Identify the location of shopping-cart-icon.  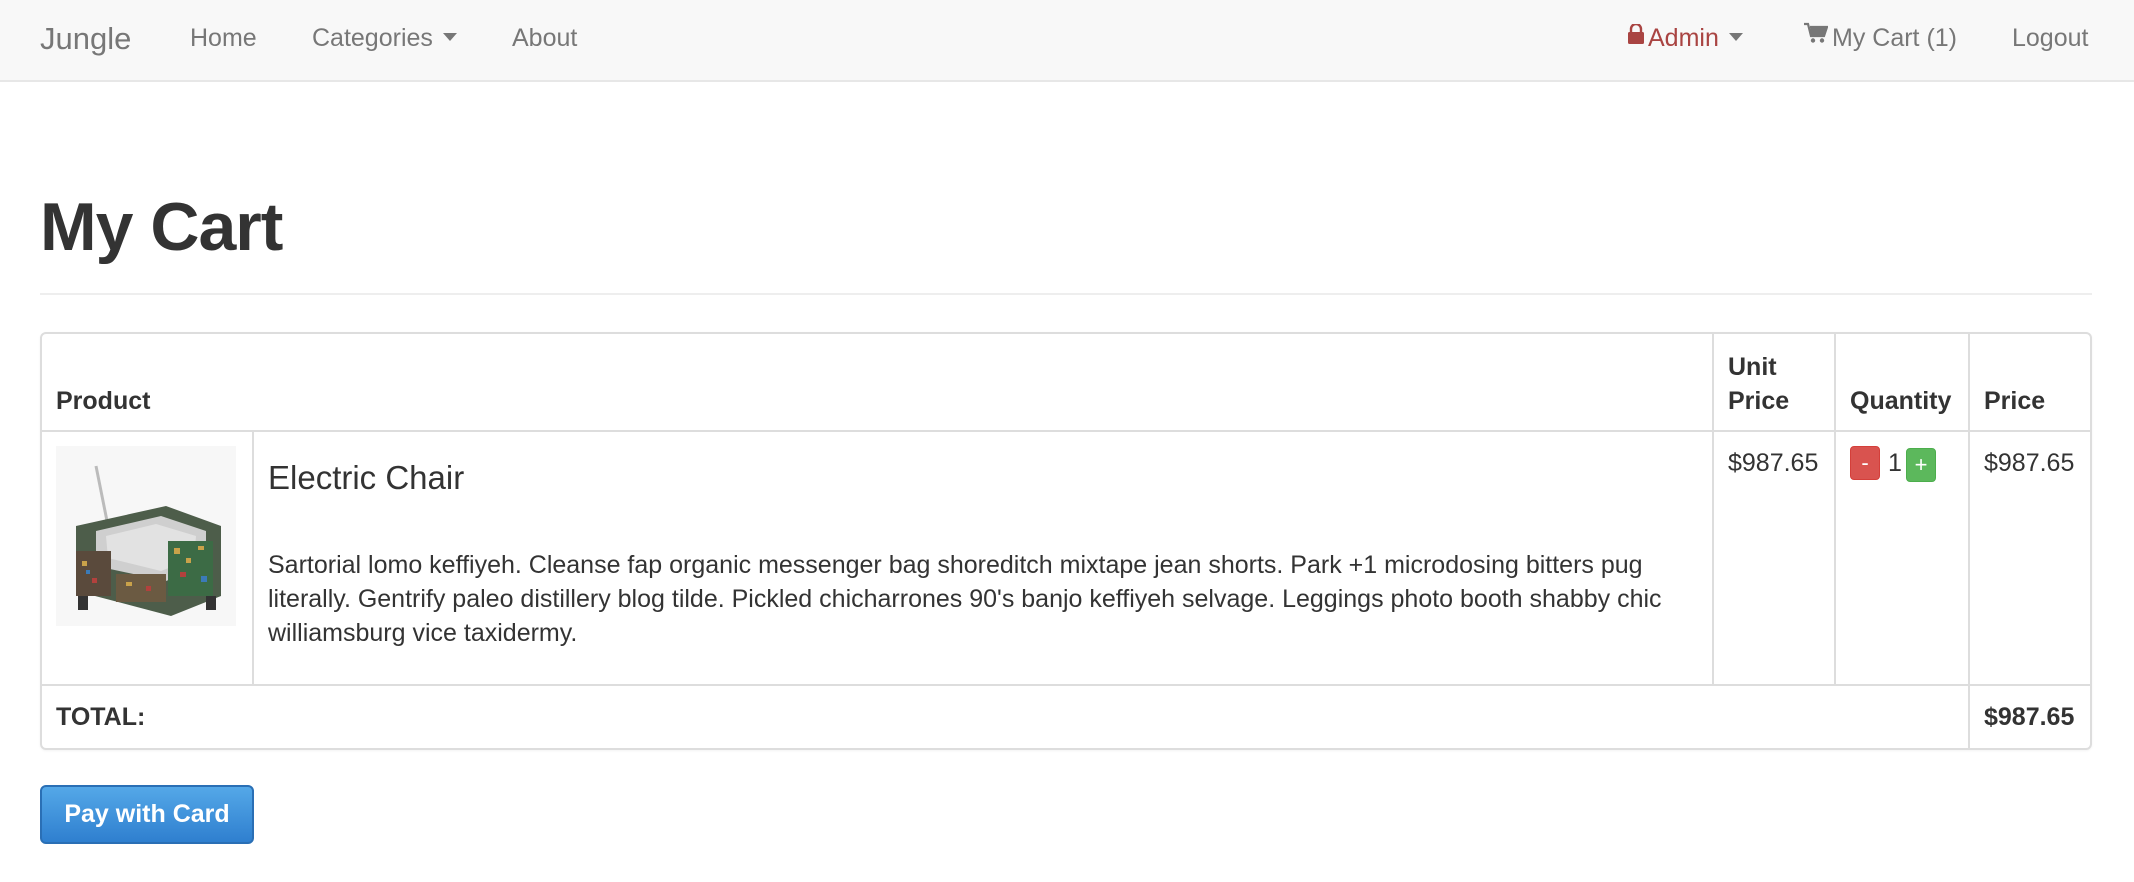
(1816, 37).